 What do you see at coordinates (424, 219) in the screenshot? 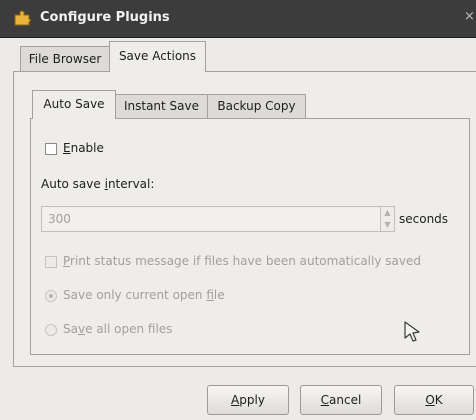
I see `interval-unit-label: seconds` at bounding box center [424, 219].